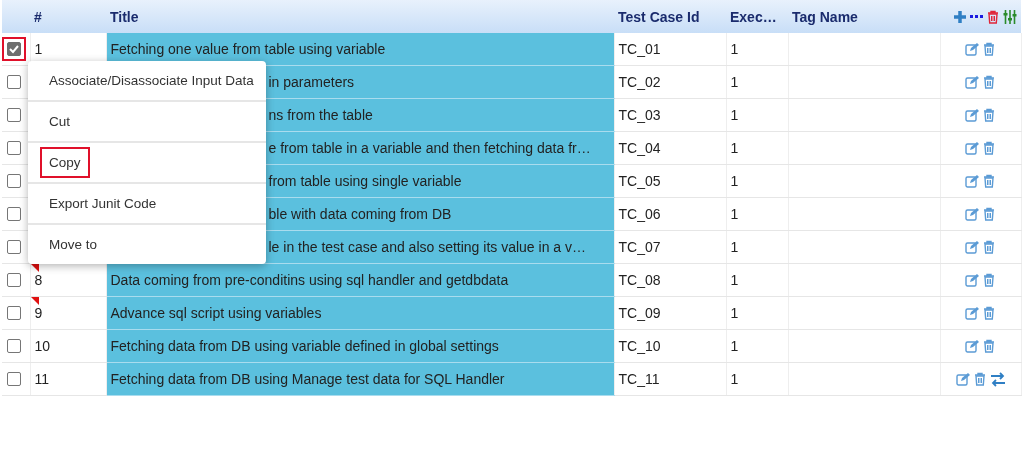 The width and height of the screenshot is (1024, 463). What do you see at coordinates (103, 203) in the screenshot?
I see `menu-item: Export Junit Code` at bounding box center [103, 203].